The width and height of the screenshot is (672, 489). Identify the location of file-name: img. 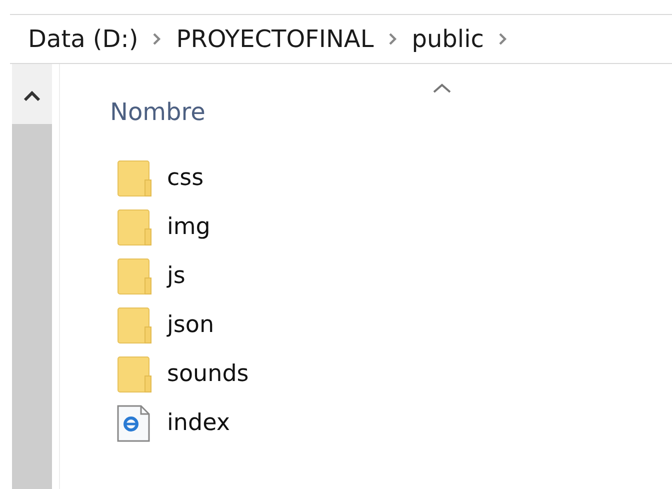
(188, 227).